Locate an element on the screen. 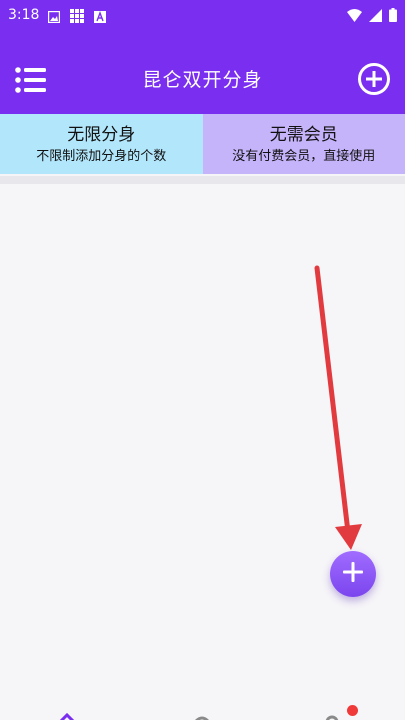 Image resolution: width=405 pixels, height=720 pixels. grid-icon is located at coordinates (77, 17).